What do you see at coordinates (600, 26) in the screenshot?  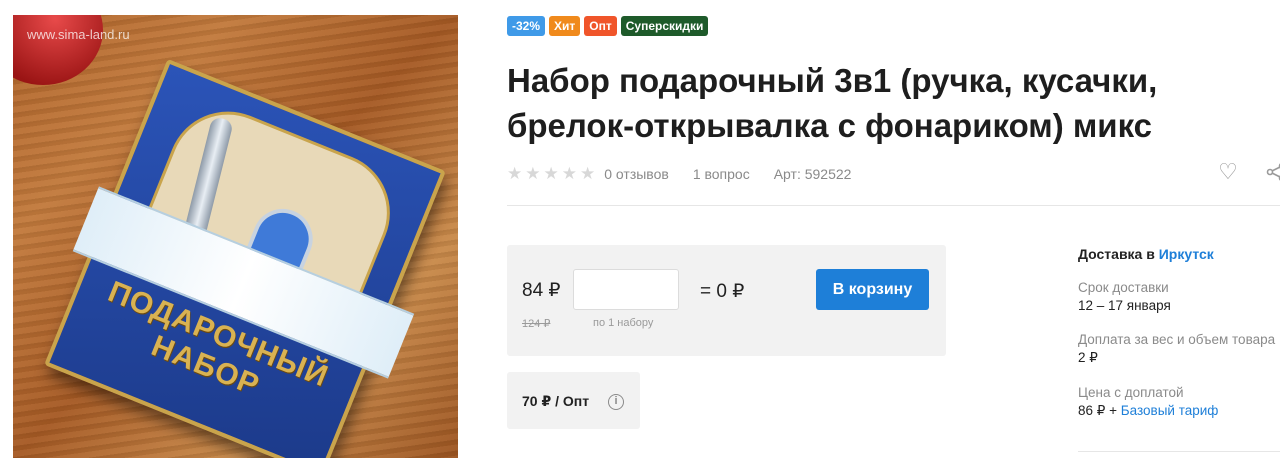 I see `badge-wholesale: Опт` at bounding box center [600, 26].